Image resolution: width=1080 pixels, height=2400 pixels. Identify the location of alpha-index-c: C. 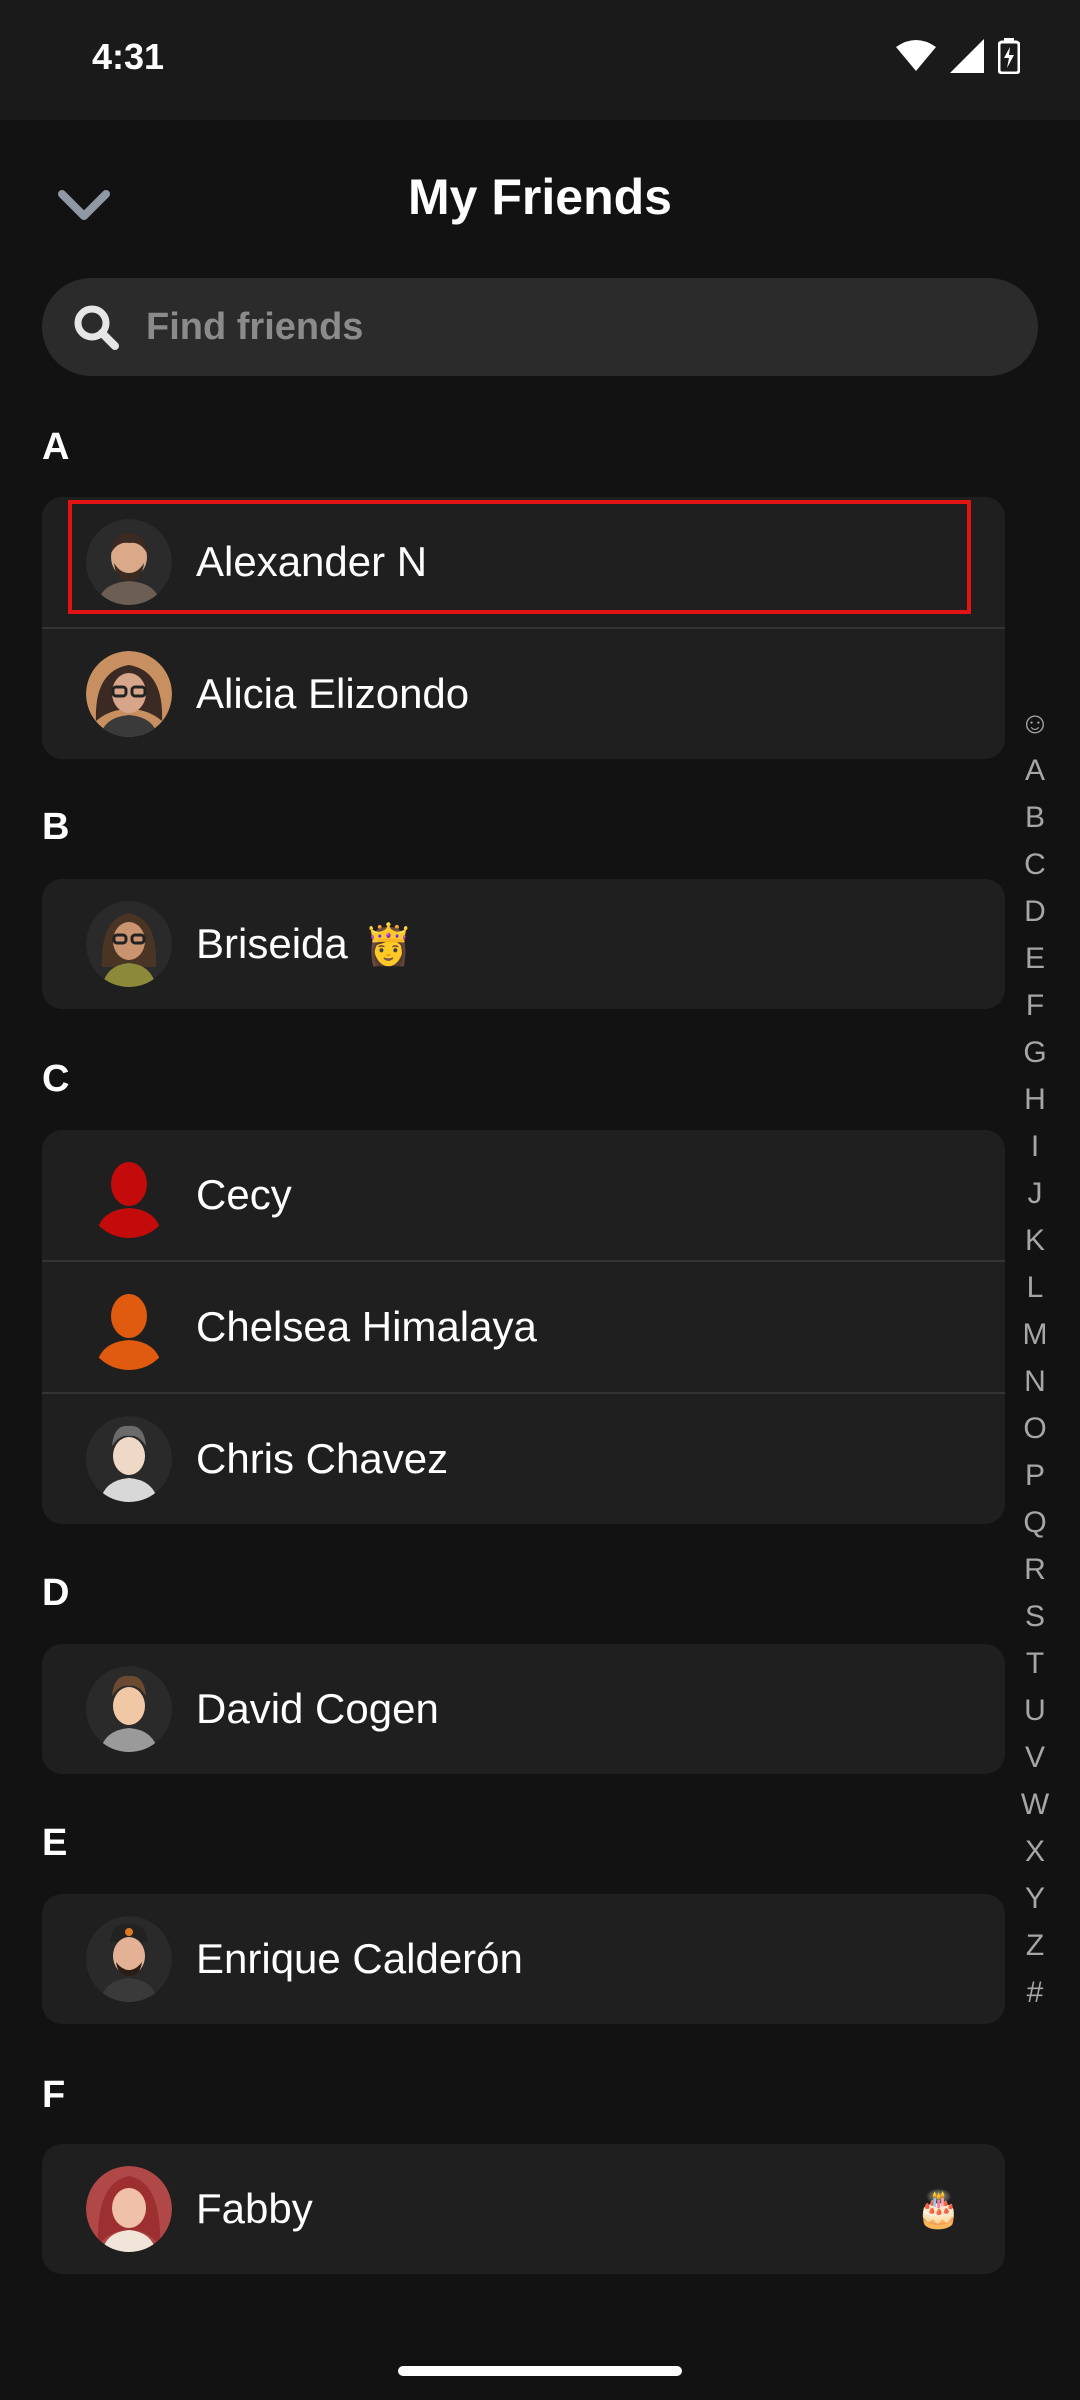
(1035, 864).